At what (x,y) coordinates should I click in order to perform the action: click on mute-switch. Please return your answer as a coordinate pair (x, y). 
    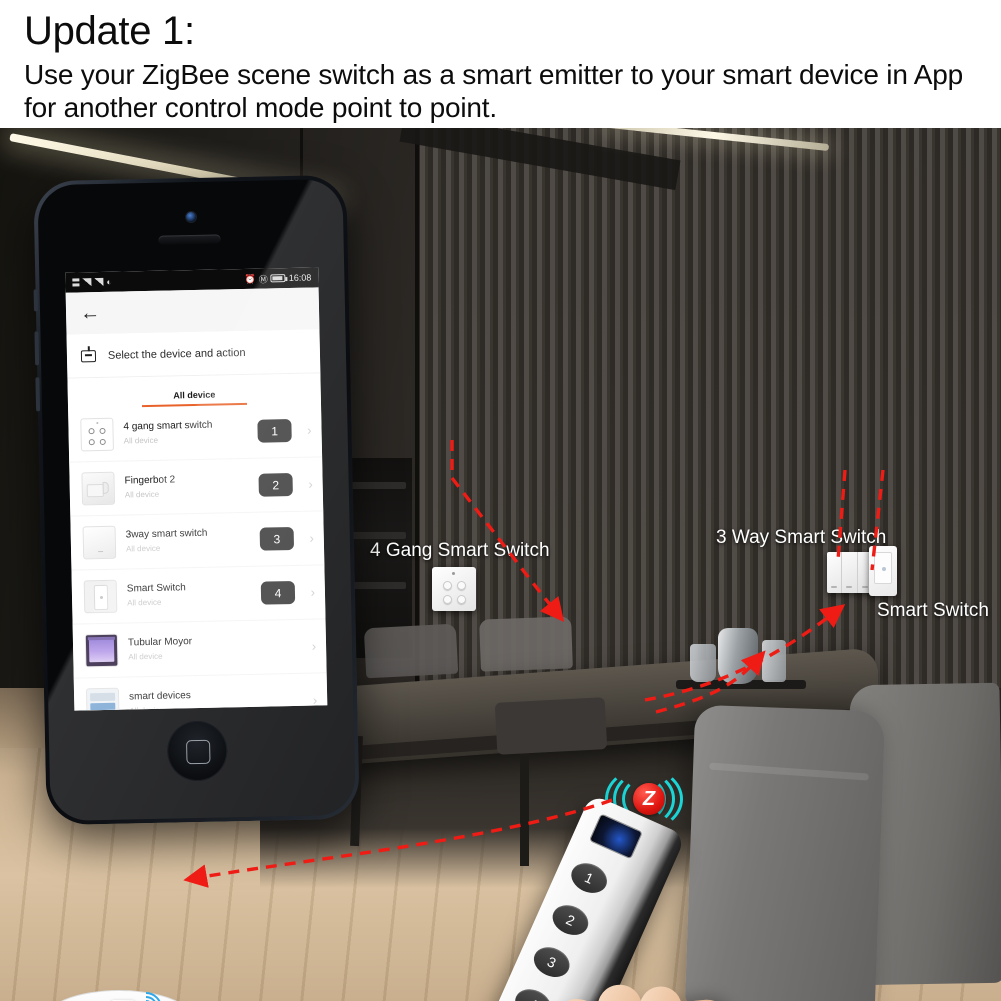
    Looking at the image, I should click on (36, 300).